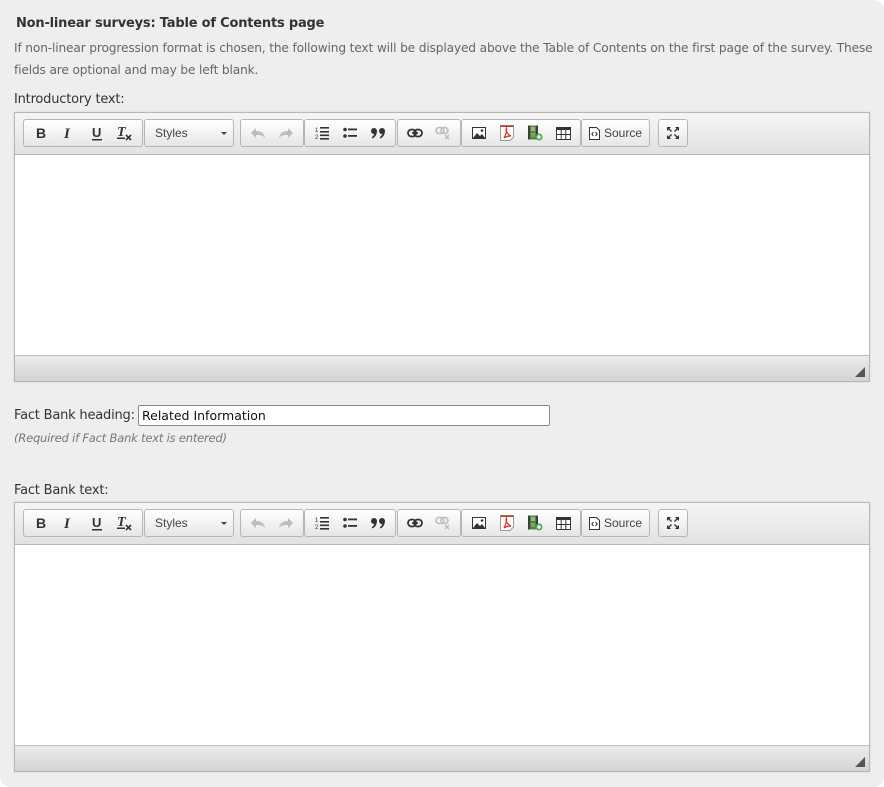  What do you see at coordinates (344, 415) in the screenshot?
I see `fact-bank-heading-input` at bounding box center [344, 415].